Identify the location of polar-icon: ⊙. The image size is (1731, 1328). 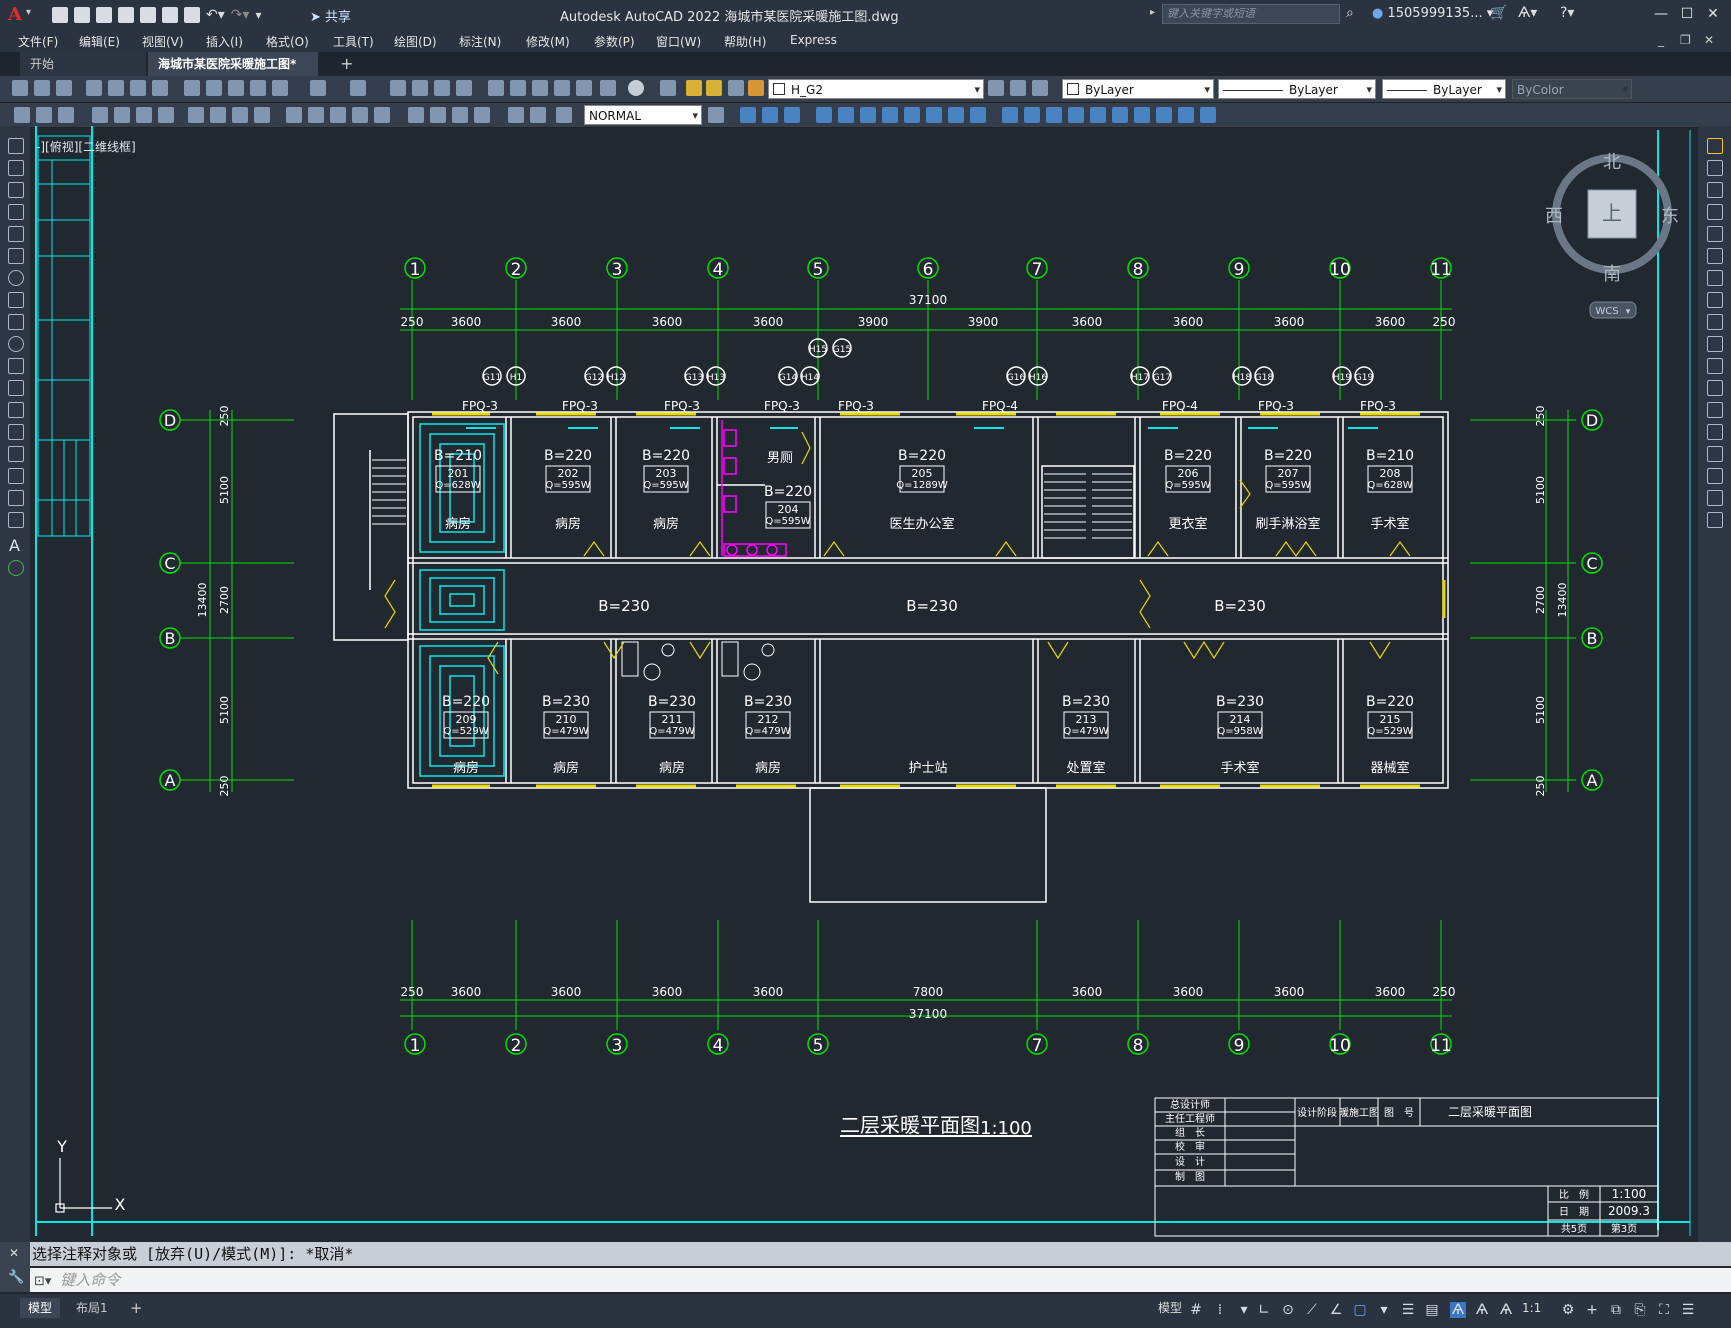
(1288, 1310).